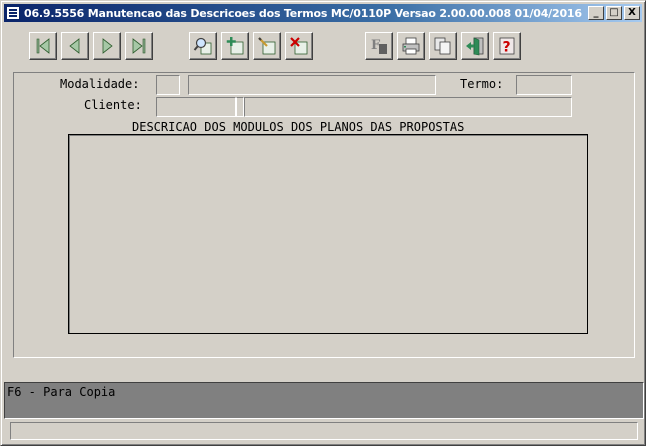 The width and height of the screenshot is (646, 446). I want to click on add-icon, so click(235, 46).